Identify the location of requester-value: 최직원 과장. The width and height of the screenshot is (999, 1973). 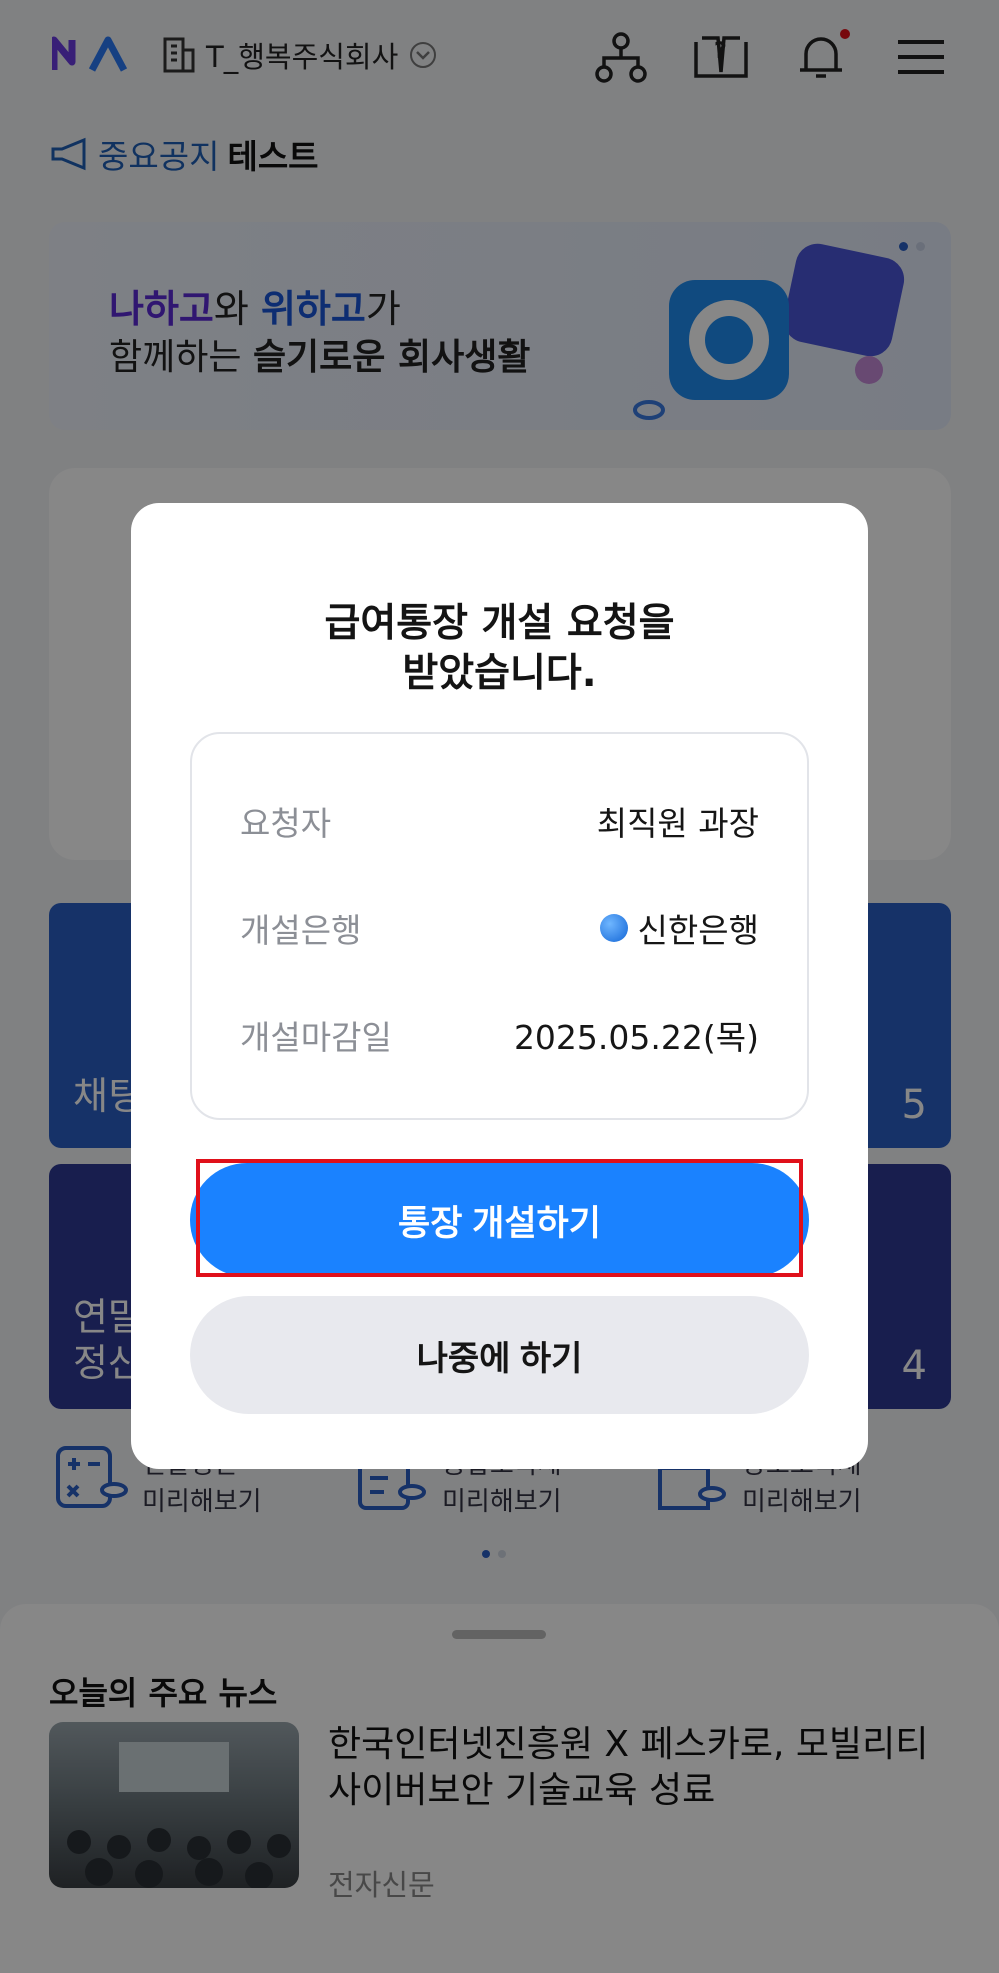
(677, 823).